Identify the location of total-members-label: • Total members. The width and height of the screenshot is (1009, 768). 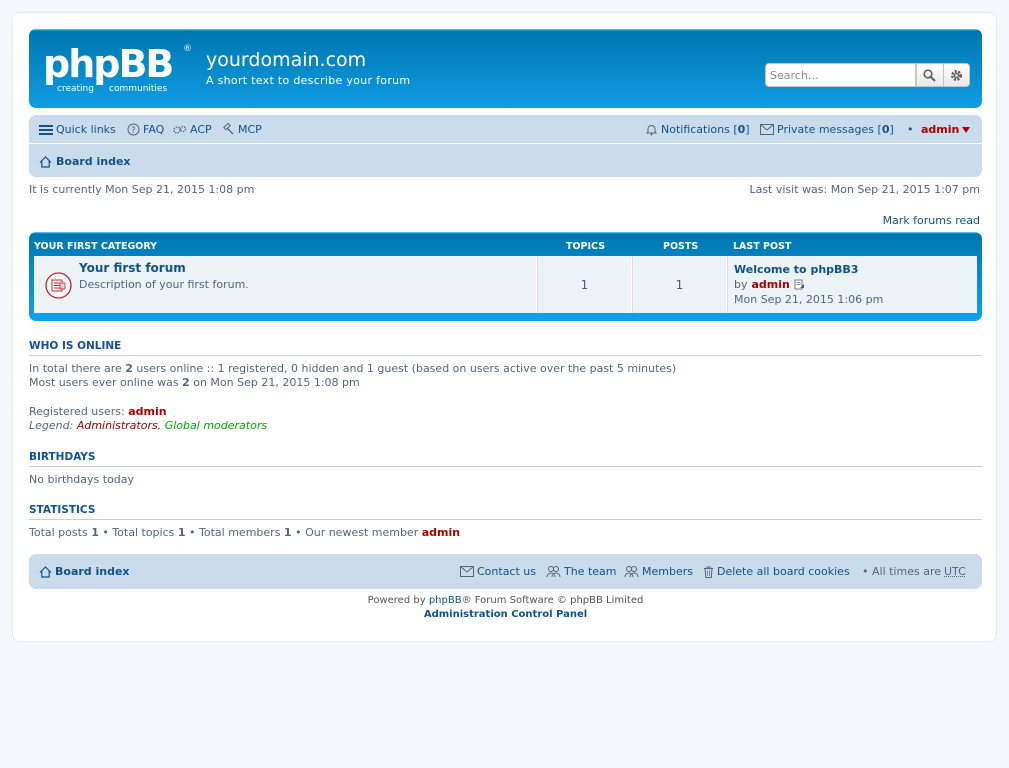
(235, 532).